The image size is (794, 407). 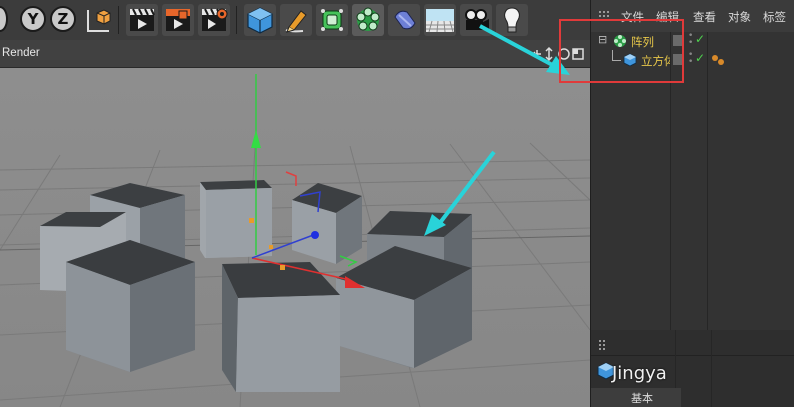 I want to click on z-axis-label: Z, so click(x=63, y=19).